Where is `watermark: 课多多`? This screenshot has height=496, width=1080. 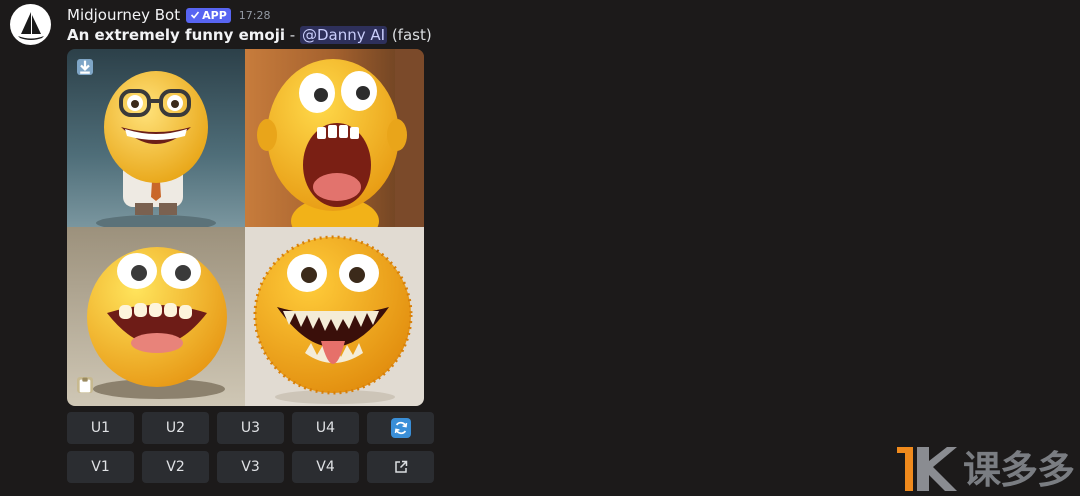 watermark: 课多多 is located at coordinates (985, 466).